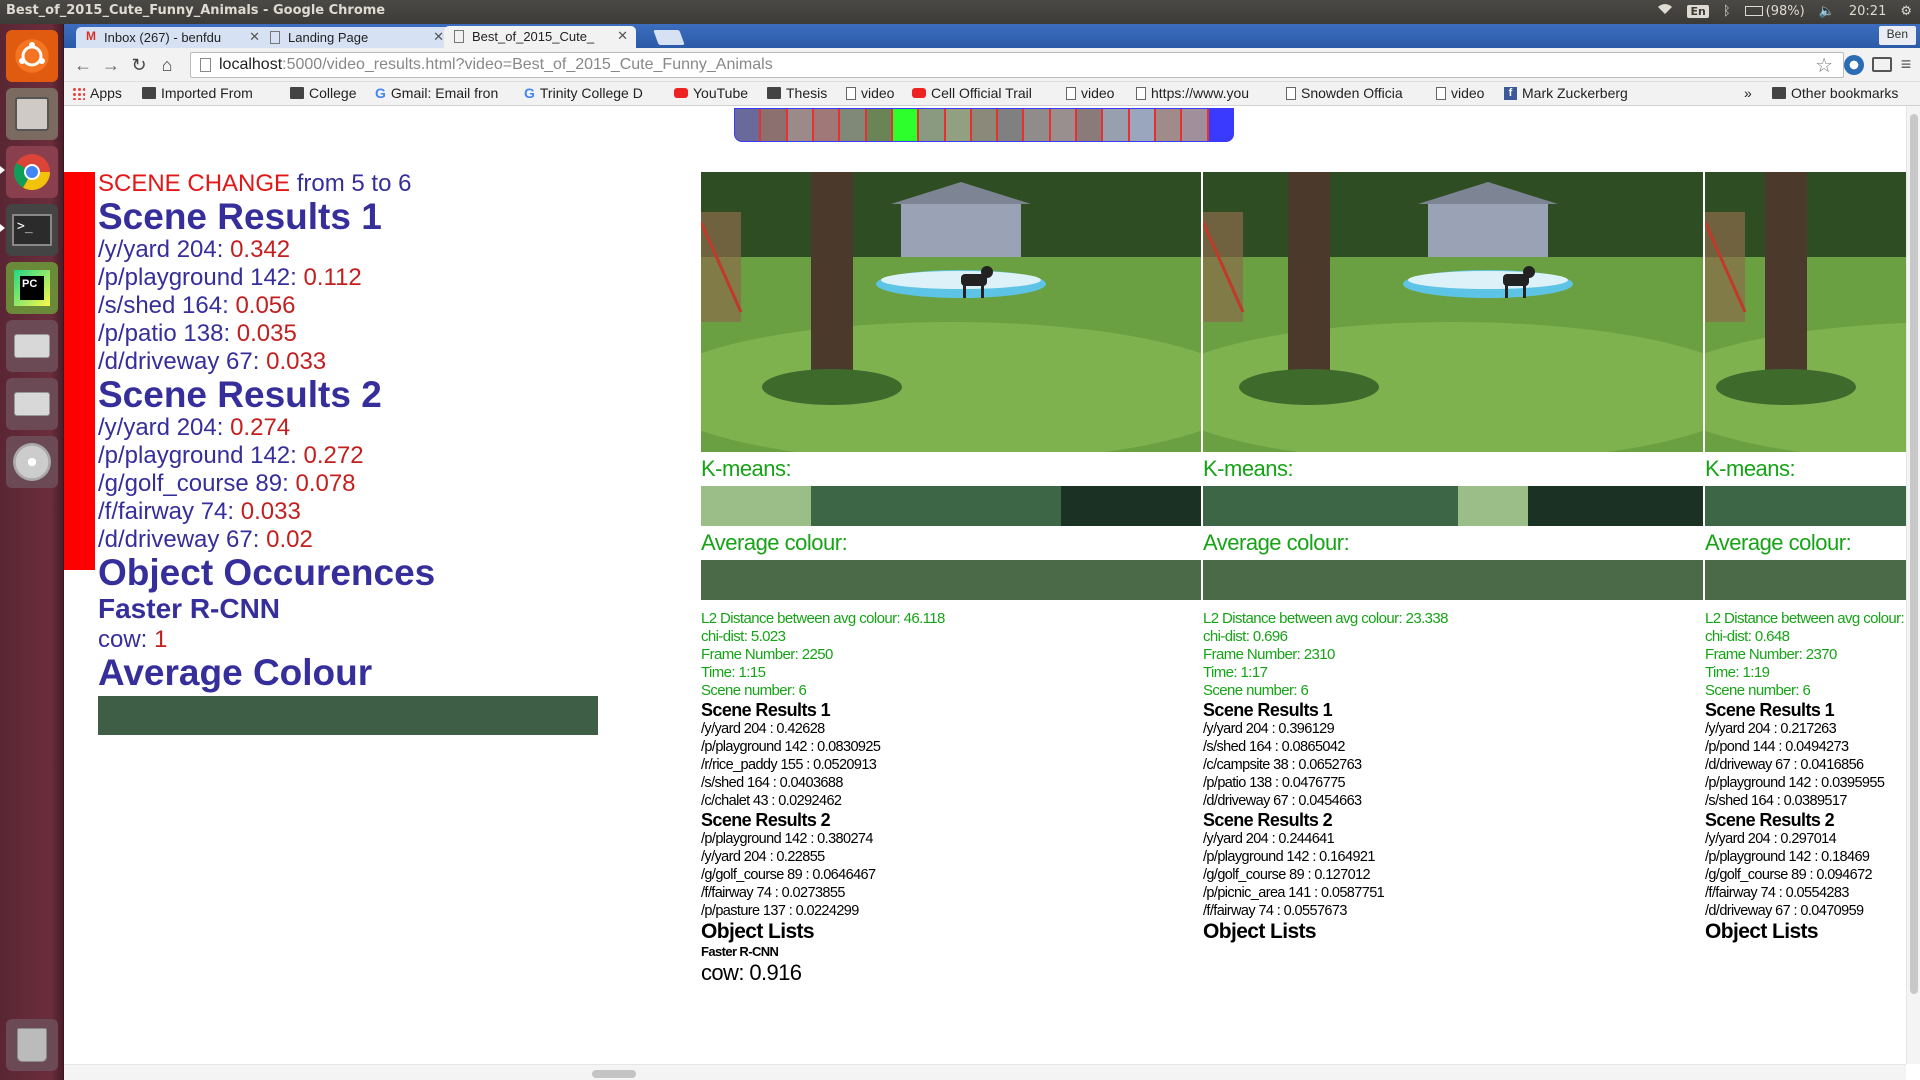 This screenshot has width=1920, height=1080. I want to click on bookmark-star-icon: ☆, so click(1824, 65).